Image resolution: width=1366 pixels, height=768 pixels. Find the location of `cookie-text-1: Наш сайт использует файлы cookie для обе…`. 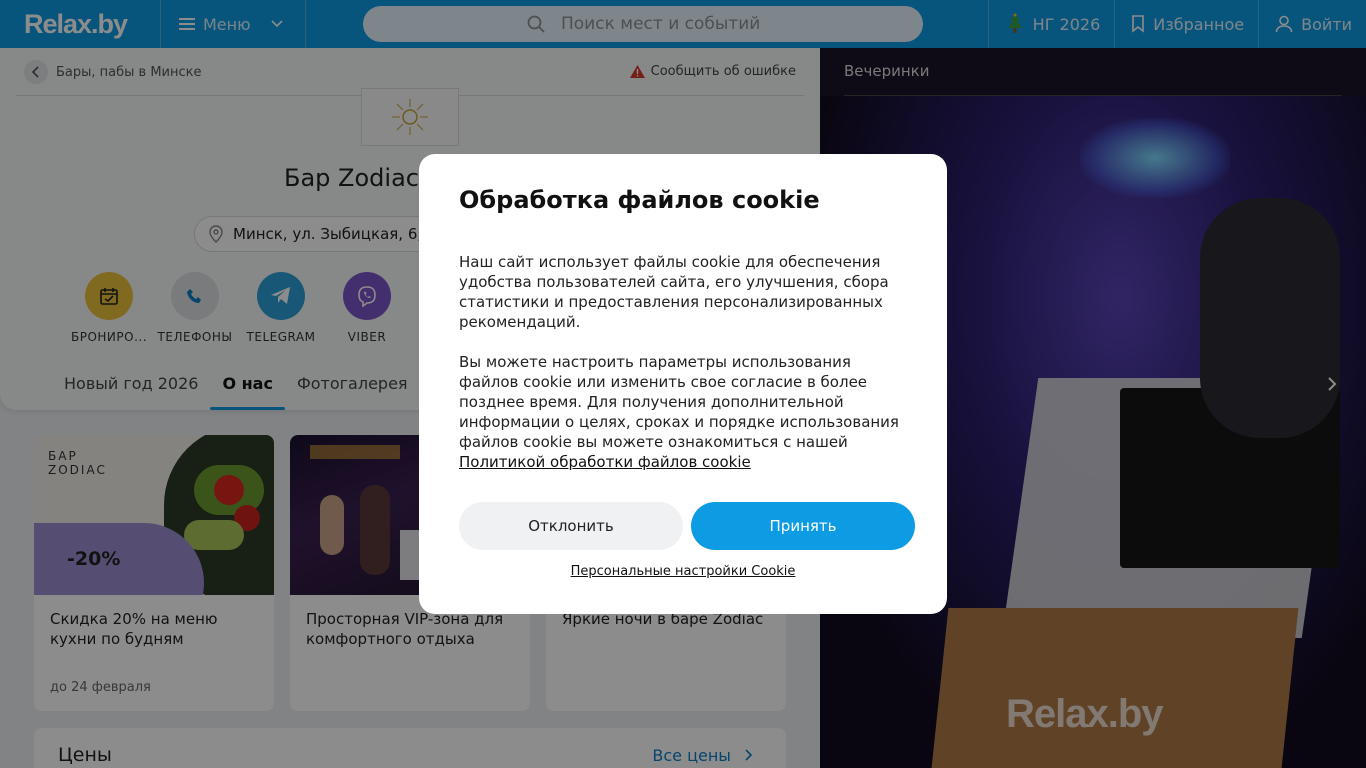

cookie-text-1: Наш сайт использует файлы cookie для обе… is located at coordinates (674, 292).